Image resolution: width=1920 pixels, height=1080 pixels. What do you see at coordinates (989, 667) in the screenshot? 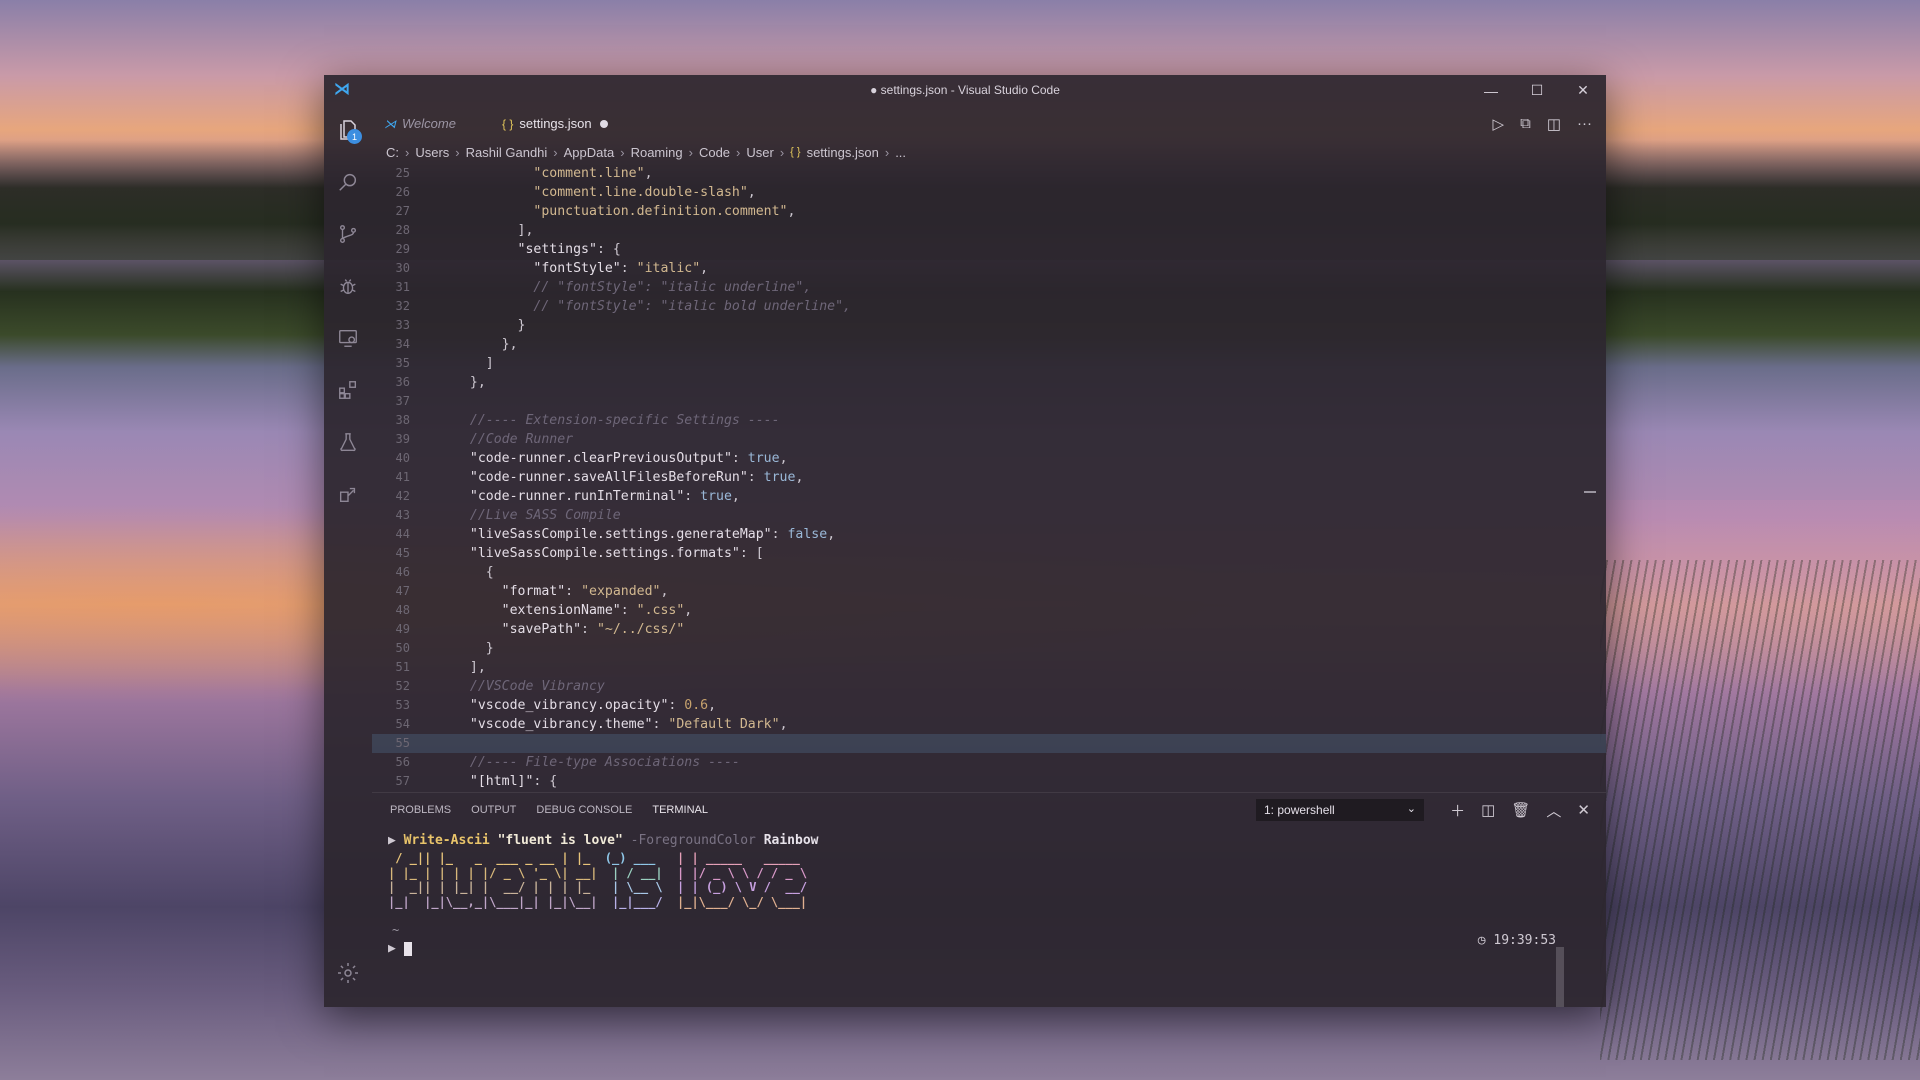
I see `code-line: 51 ],` at bounding box center [989, 667].